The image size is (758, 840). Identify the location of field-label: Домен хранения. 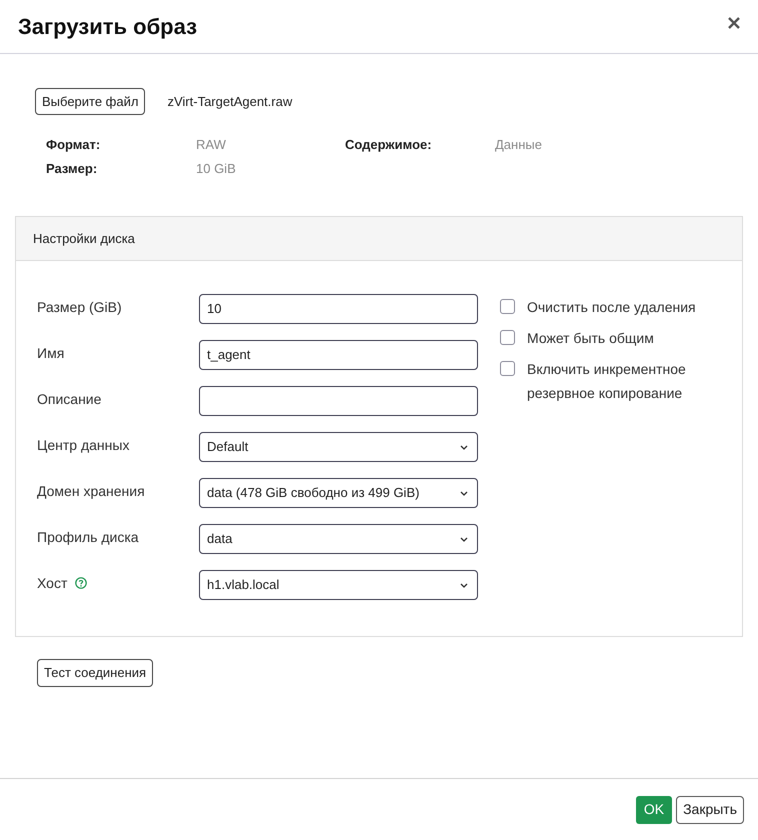
(91, 491).